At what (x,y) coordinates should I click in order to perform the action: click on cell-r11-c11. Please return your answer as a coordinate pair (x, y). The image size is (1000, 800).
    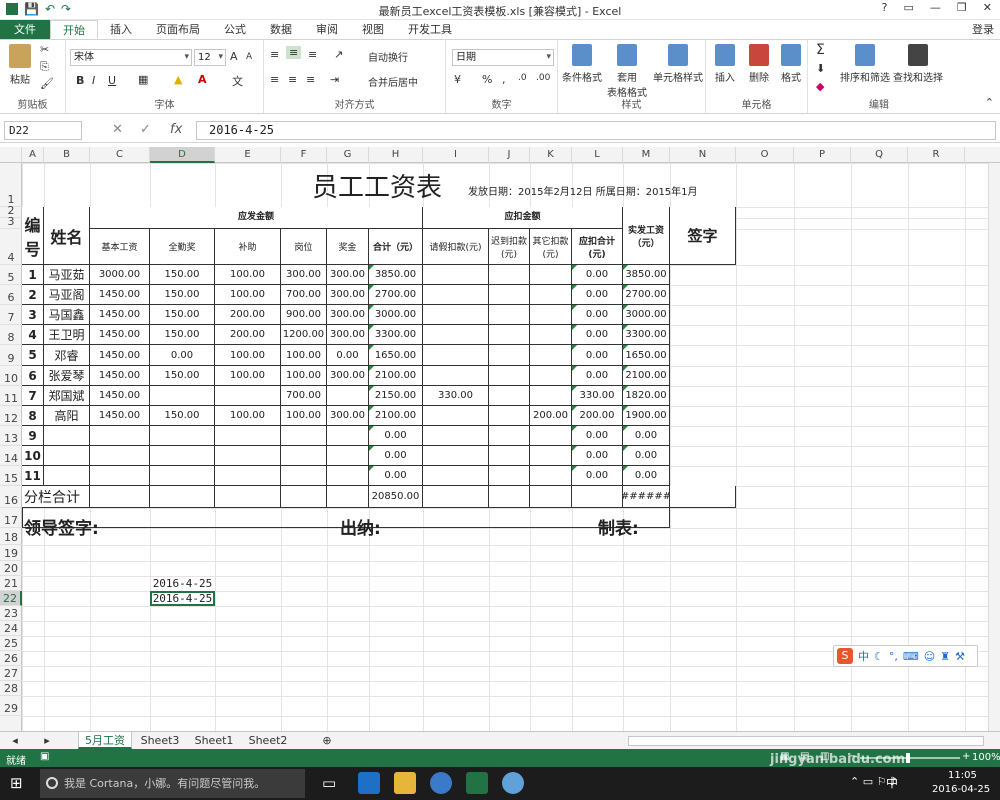
    Looking at the image, I should click on (551, 476).